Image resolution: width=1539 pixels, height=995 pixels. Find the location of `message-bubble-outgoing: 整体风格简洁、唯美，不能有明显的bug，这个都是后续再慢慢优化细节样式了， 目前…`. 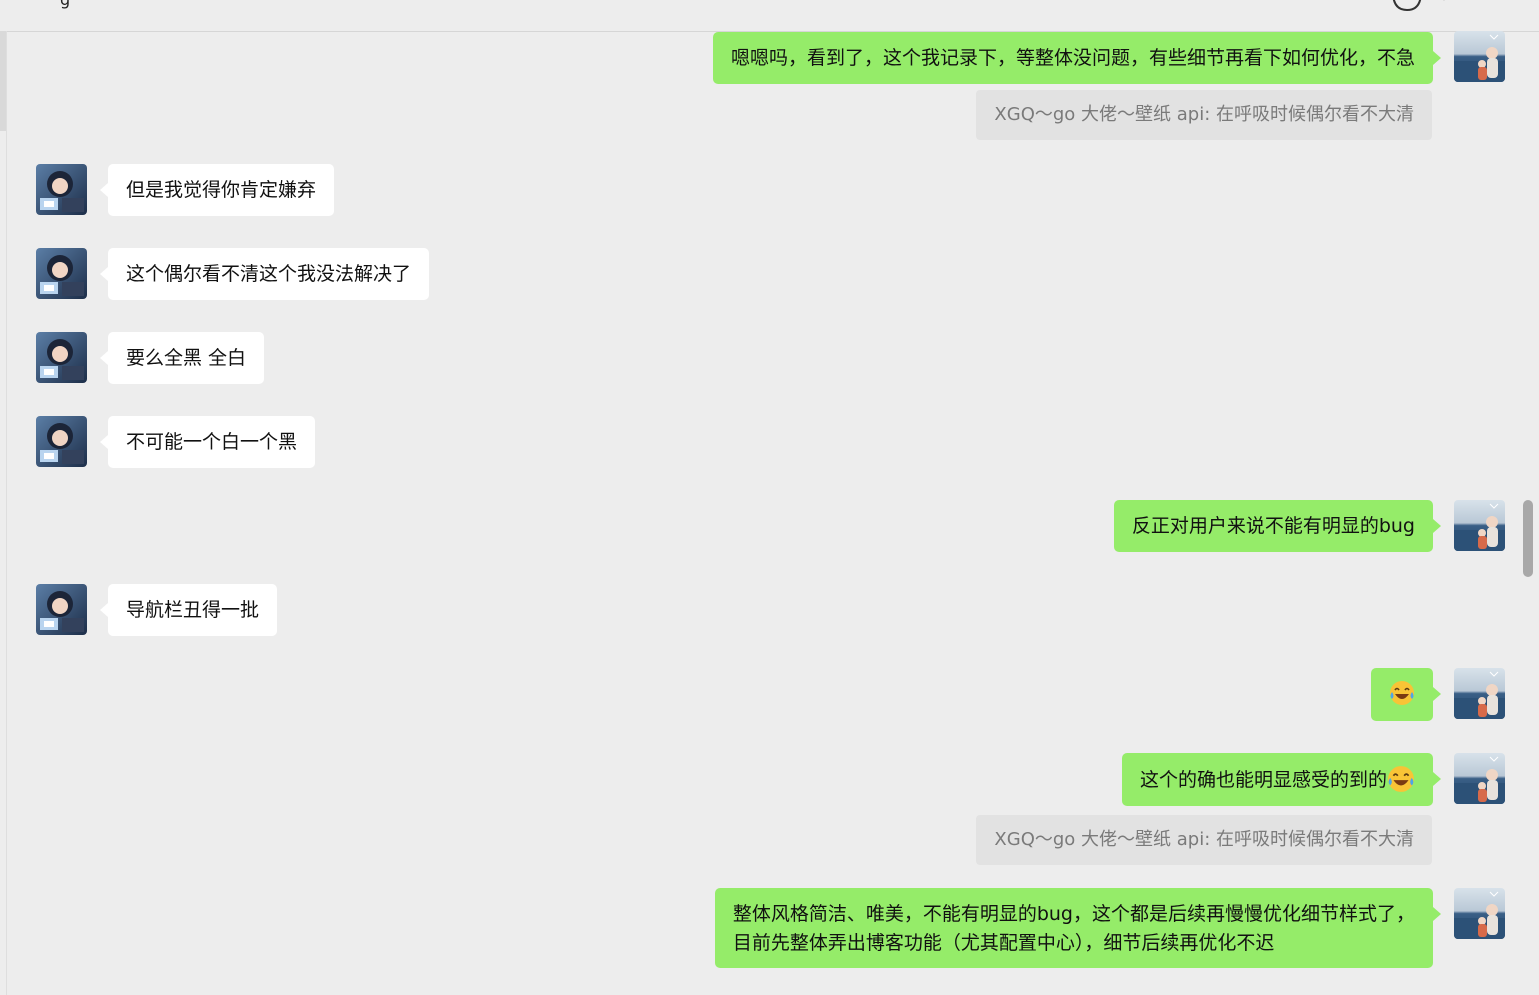

message-bubble-outgoing: 整体风格简洁、唯美，不能有明显的bug，这个都是后续再慢慢优化细节样式了， 目前… is located at coordinates (1078, 928).